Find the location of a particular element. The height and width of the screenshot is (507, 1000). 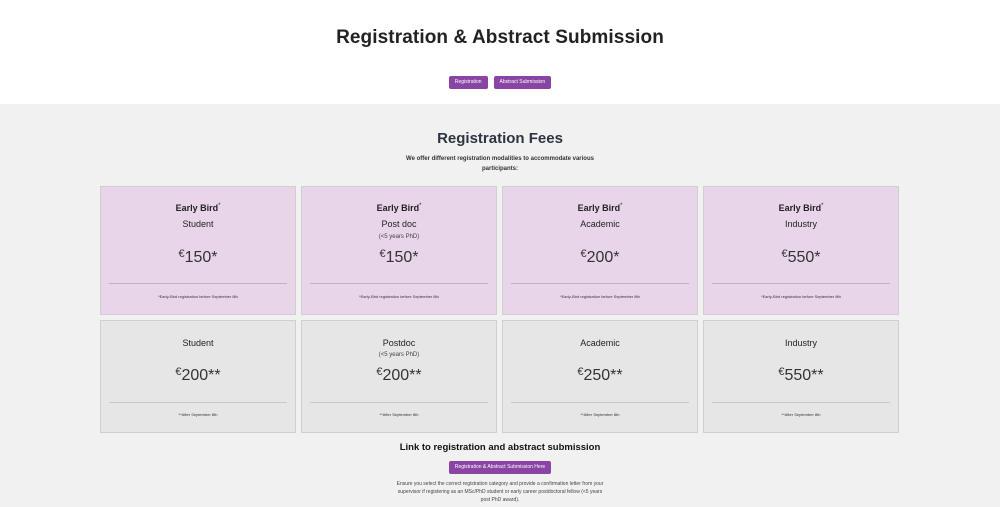

regular-card-academic: Academic €250** **After September 8th is located at coordinates (600, 376).